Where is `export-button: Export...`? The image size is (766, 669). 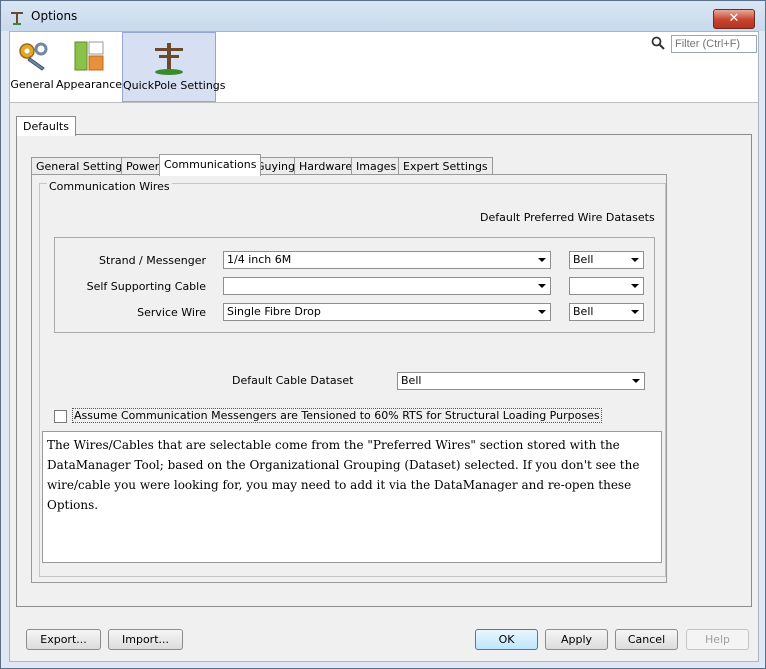
export-button: Export... is located at coordinates (63, 639).